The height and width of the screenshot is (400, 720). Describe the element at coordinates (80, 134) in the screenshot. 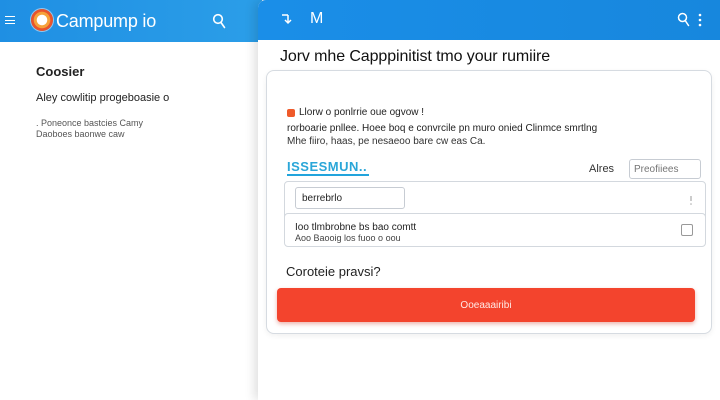

I see `note-line: Daoboes baonwe caw` at that location.